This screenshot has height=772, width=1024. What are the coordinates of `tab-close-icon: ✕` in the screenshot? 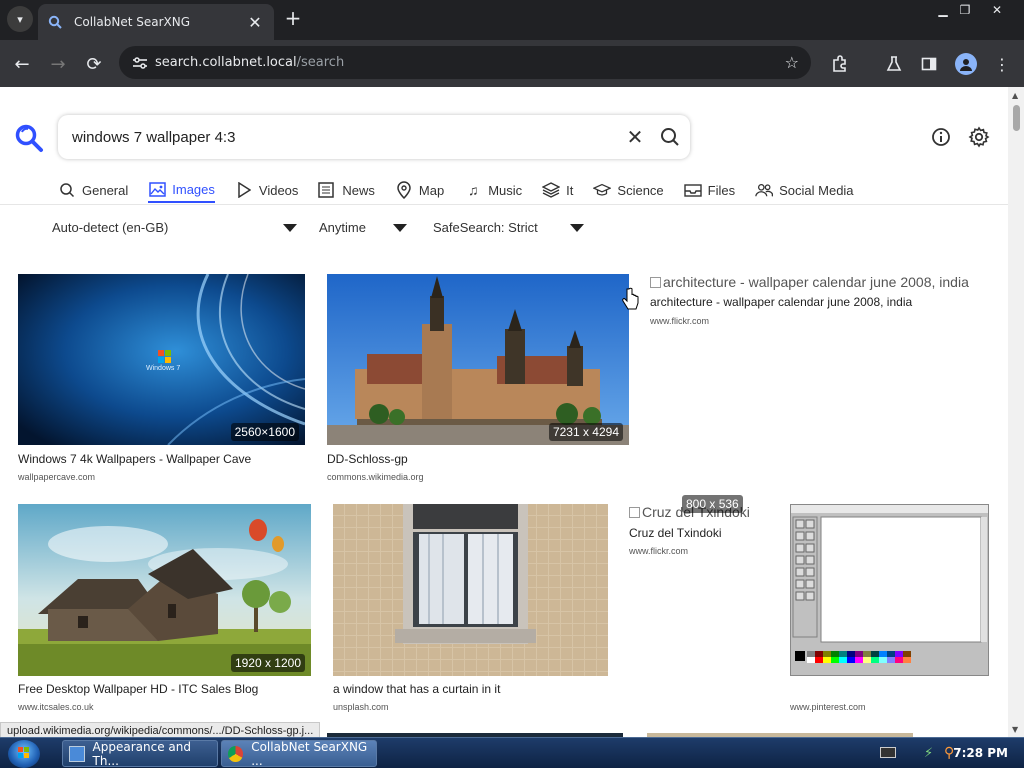 It's located at (255, 22).